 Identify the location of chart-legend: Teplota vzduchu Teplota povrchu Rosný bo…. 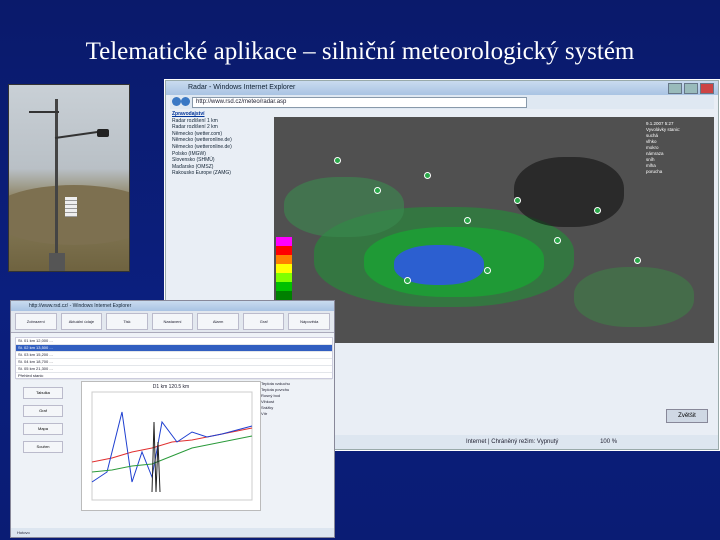
(294, 451).